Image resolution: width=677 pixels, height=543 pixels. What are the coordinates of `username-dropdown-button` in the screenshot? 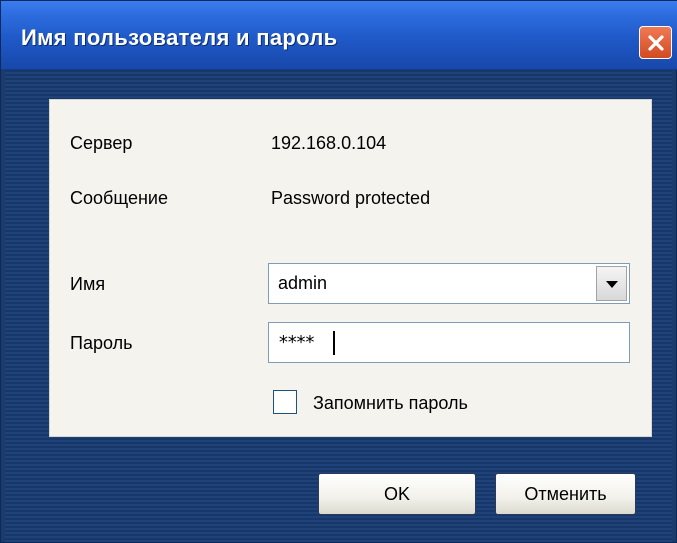 It's located at (611, 283).